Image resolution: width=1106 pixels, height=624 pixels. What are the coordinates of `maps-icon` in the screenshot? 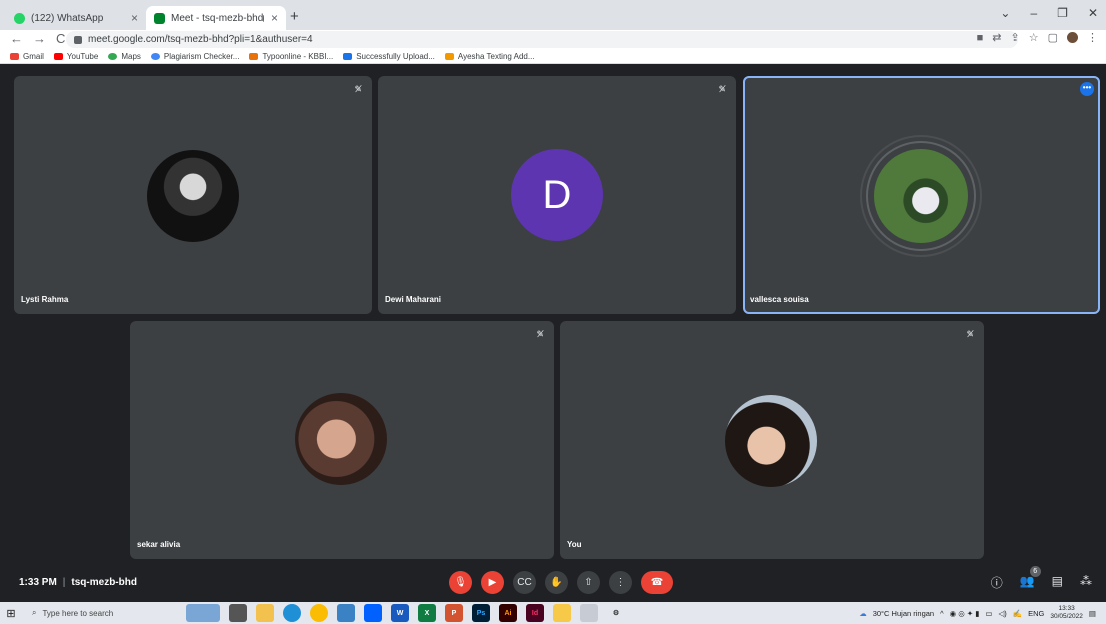 It's located at (113, 56).